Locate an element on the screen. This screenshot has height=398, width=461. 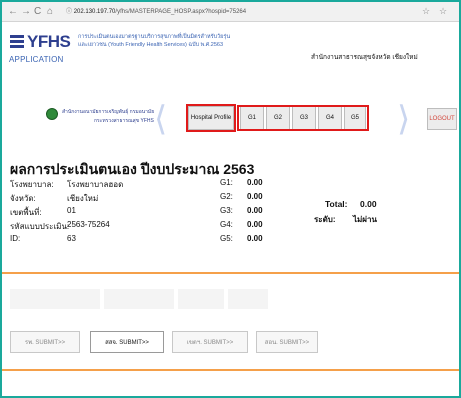
field-value-assessment-code: 2563-75264 is located at coordinates (88, 224).